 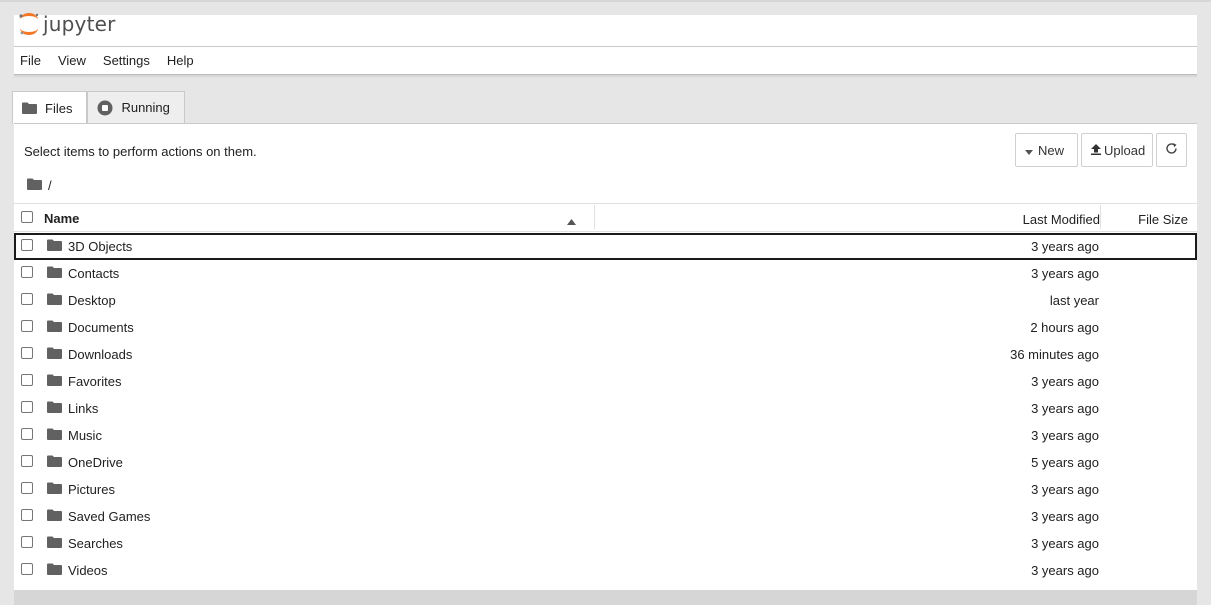 I want to click on refresh-button, so click(x=1171, y=150).